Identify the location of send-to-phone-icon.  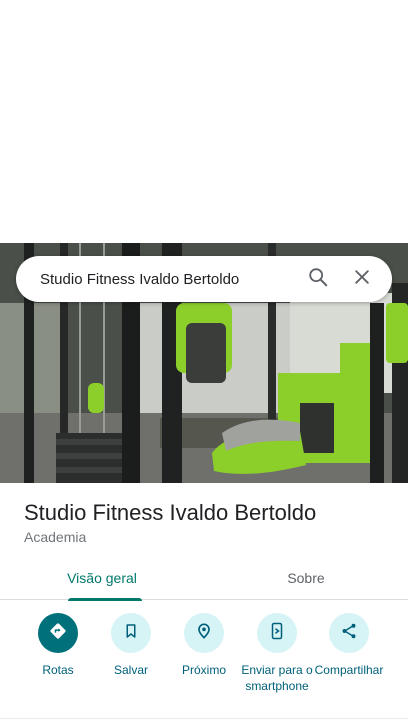
(277, 633).